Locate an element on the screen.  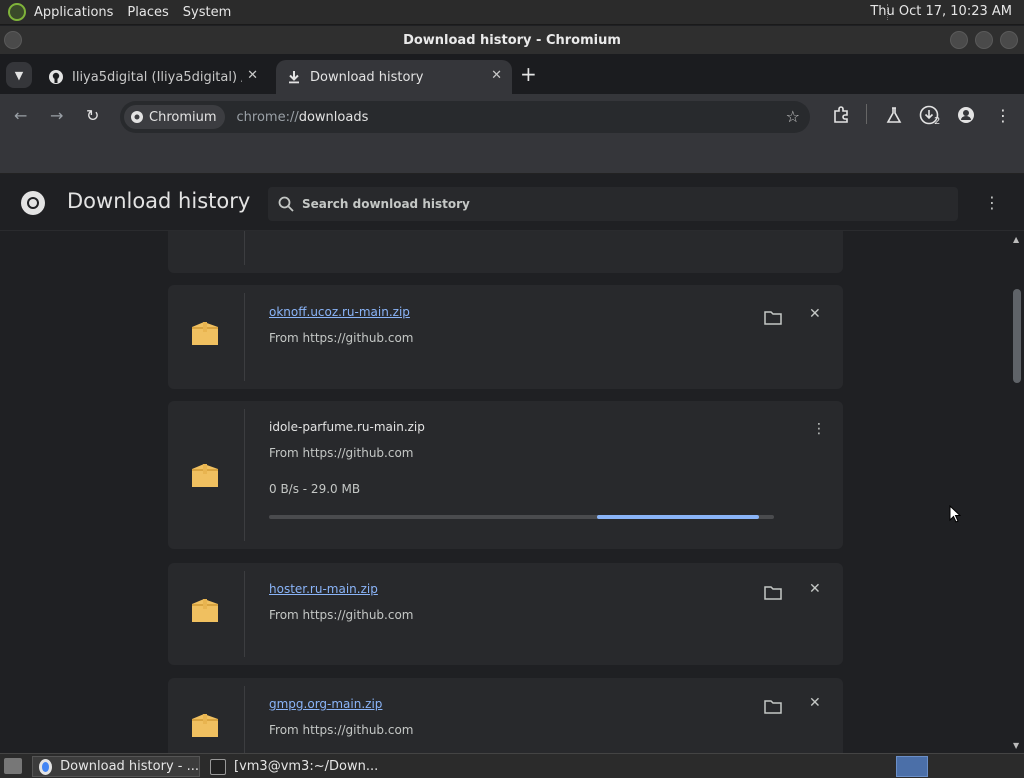
window-titlebar: Download history - Chromium is located at coordinates (512, 40).